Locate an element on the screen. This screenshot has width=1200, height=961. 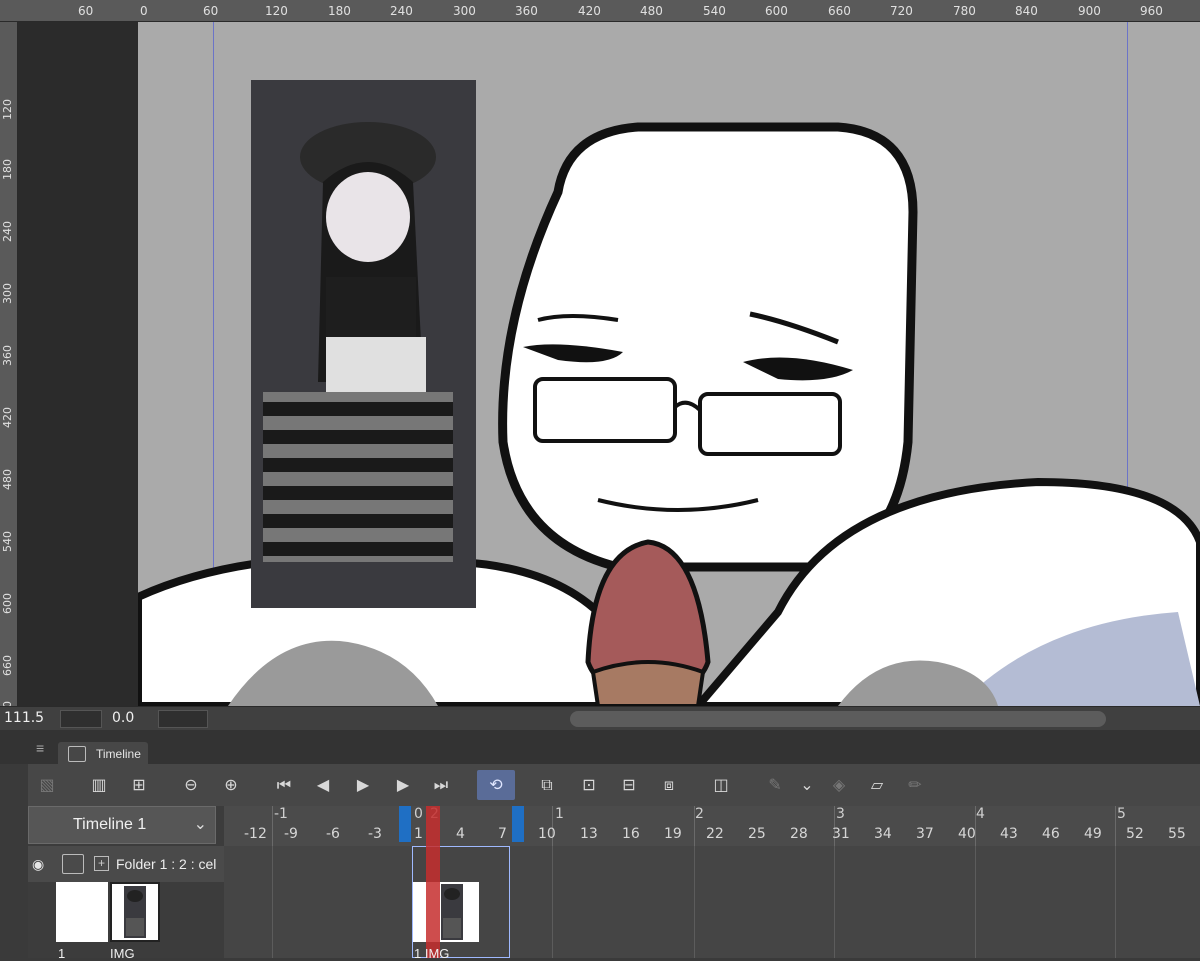
new-cel-icon: ⊞ is located at coordinates (139, 785).